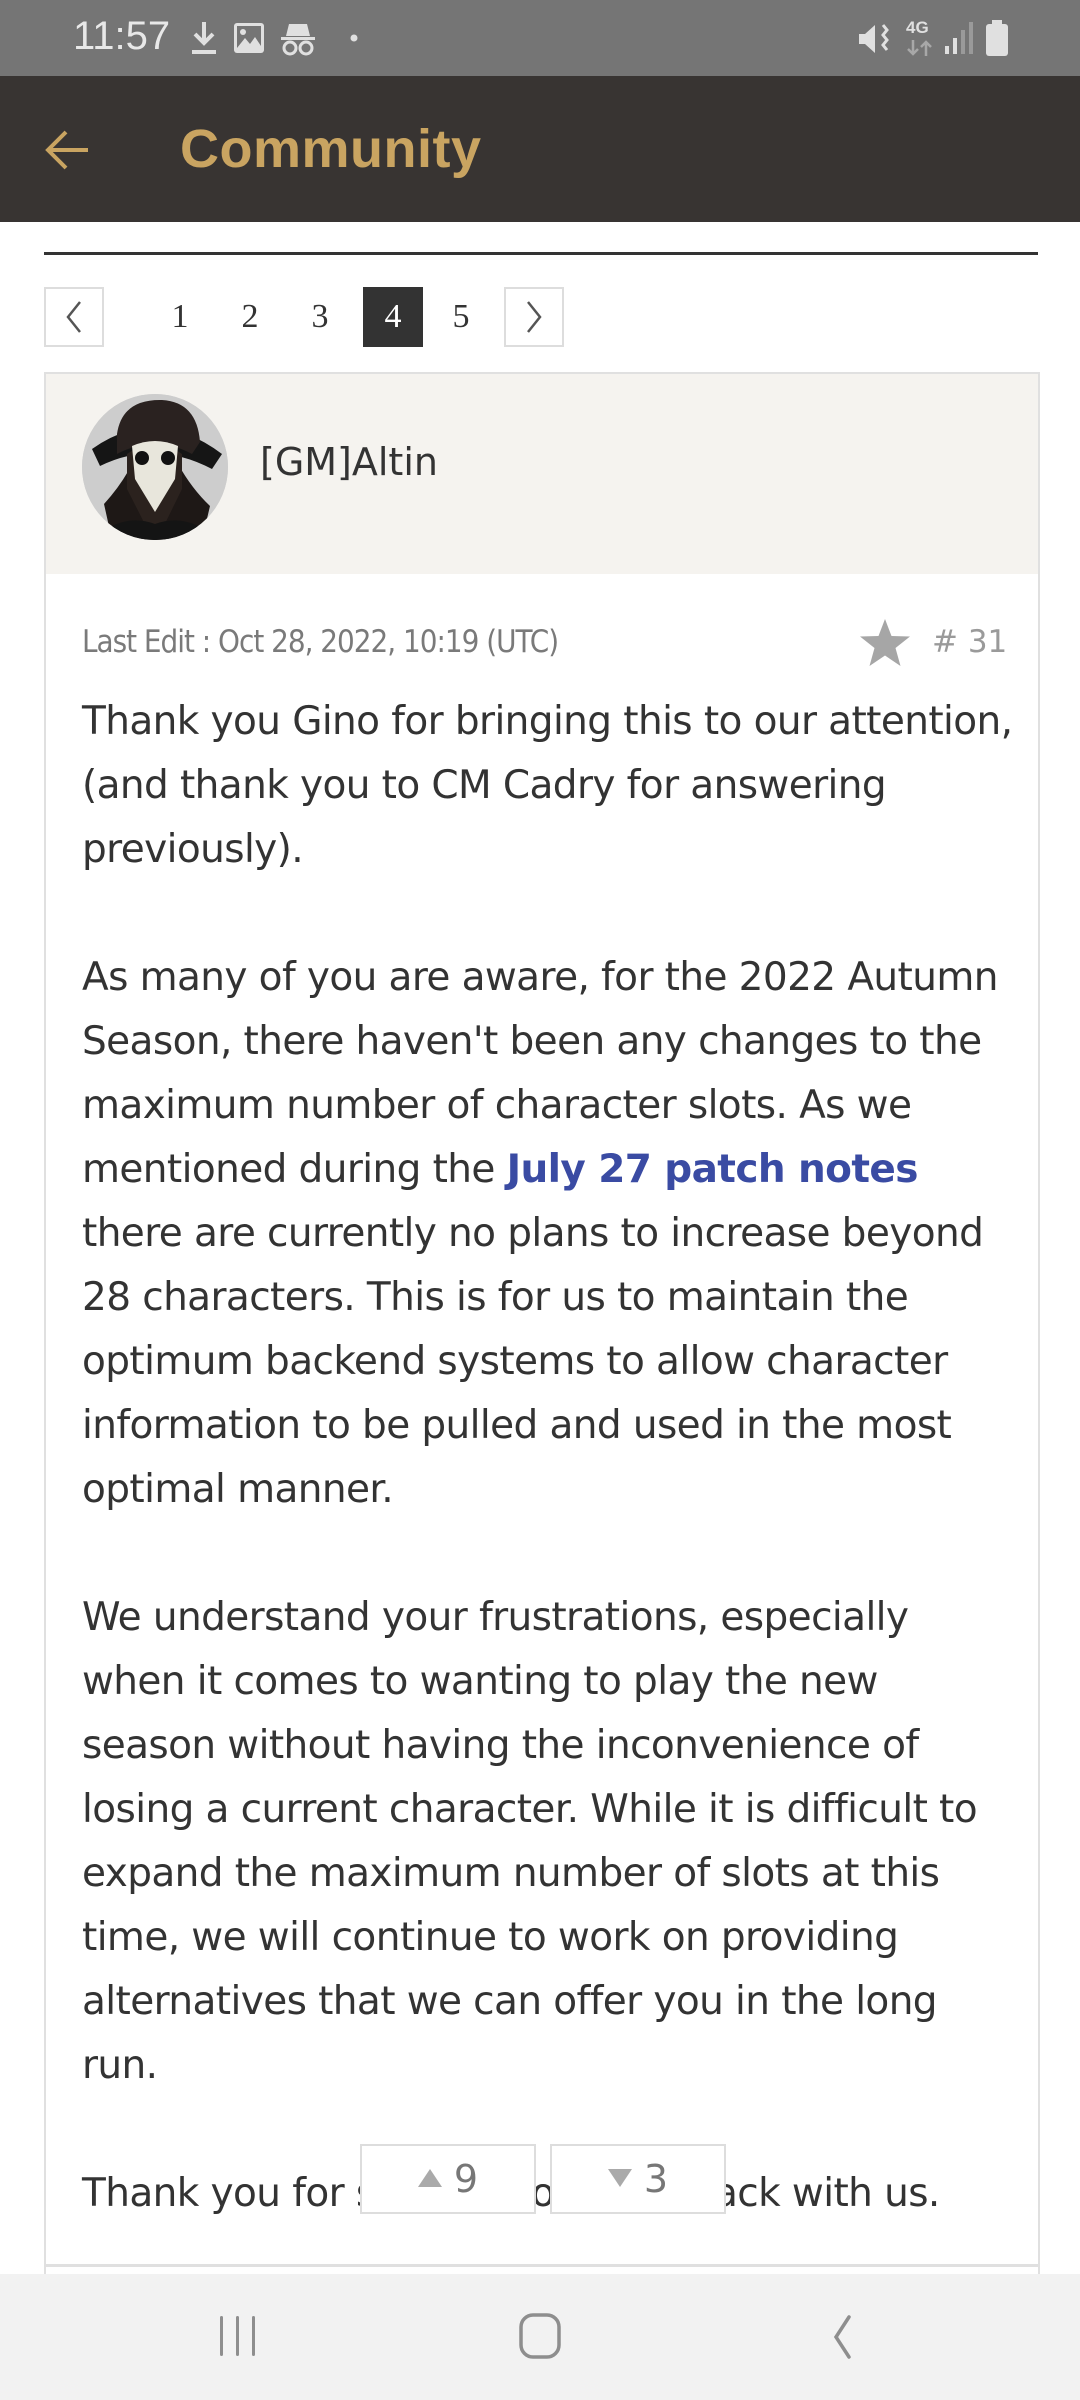 This screenshot has width=1080, height=2400. What do you see at coordinates (540, 149) in the screenshot?
I see `app-bar: Community` at bounding box center [540, 149].